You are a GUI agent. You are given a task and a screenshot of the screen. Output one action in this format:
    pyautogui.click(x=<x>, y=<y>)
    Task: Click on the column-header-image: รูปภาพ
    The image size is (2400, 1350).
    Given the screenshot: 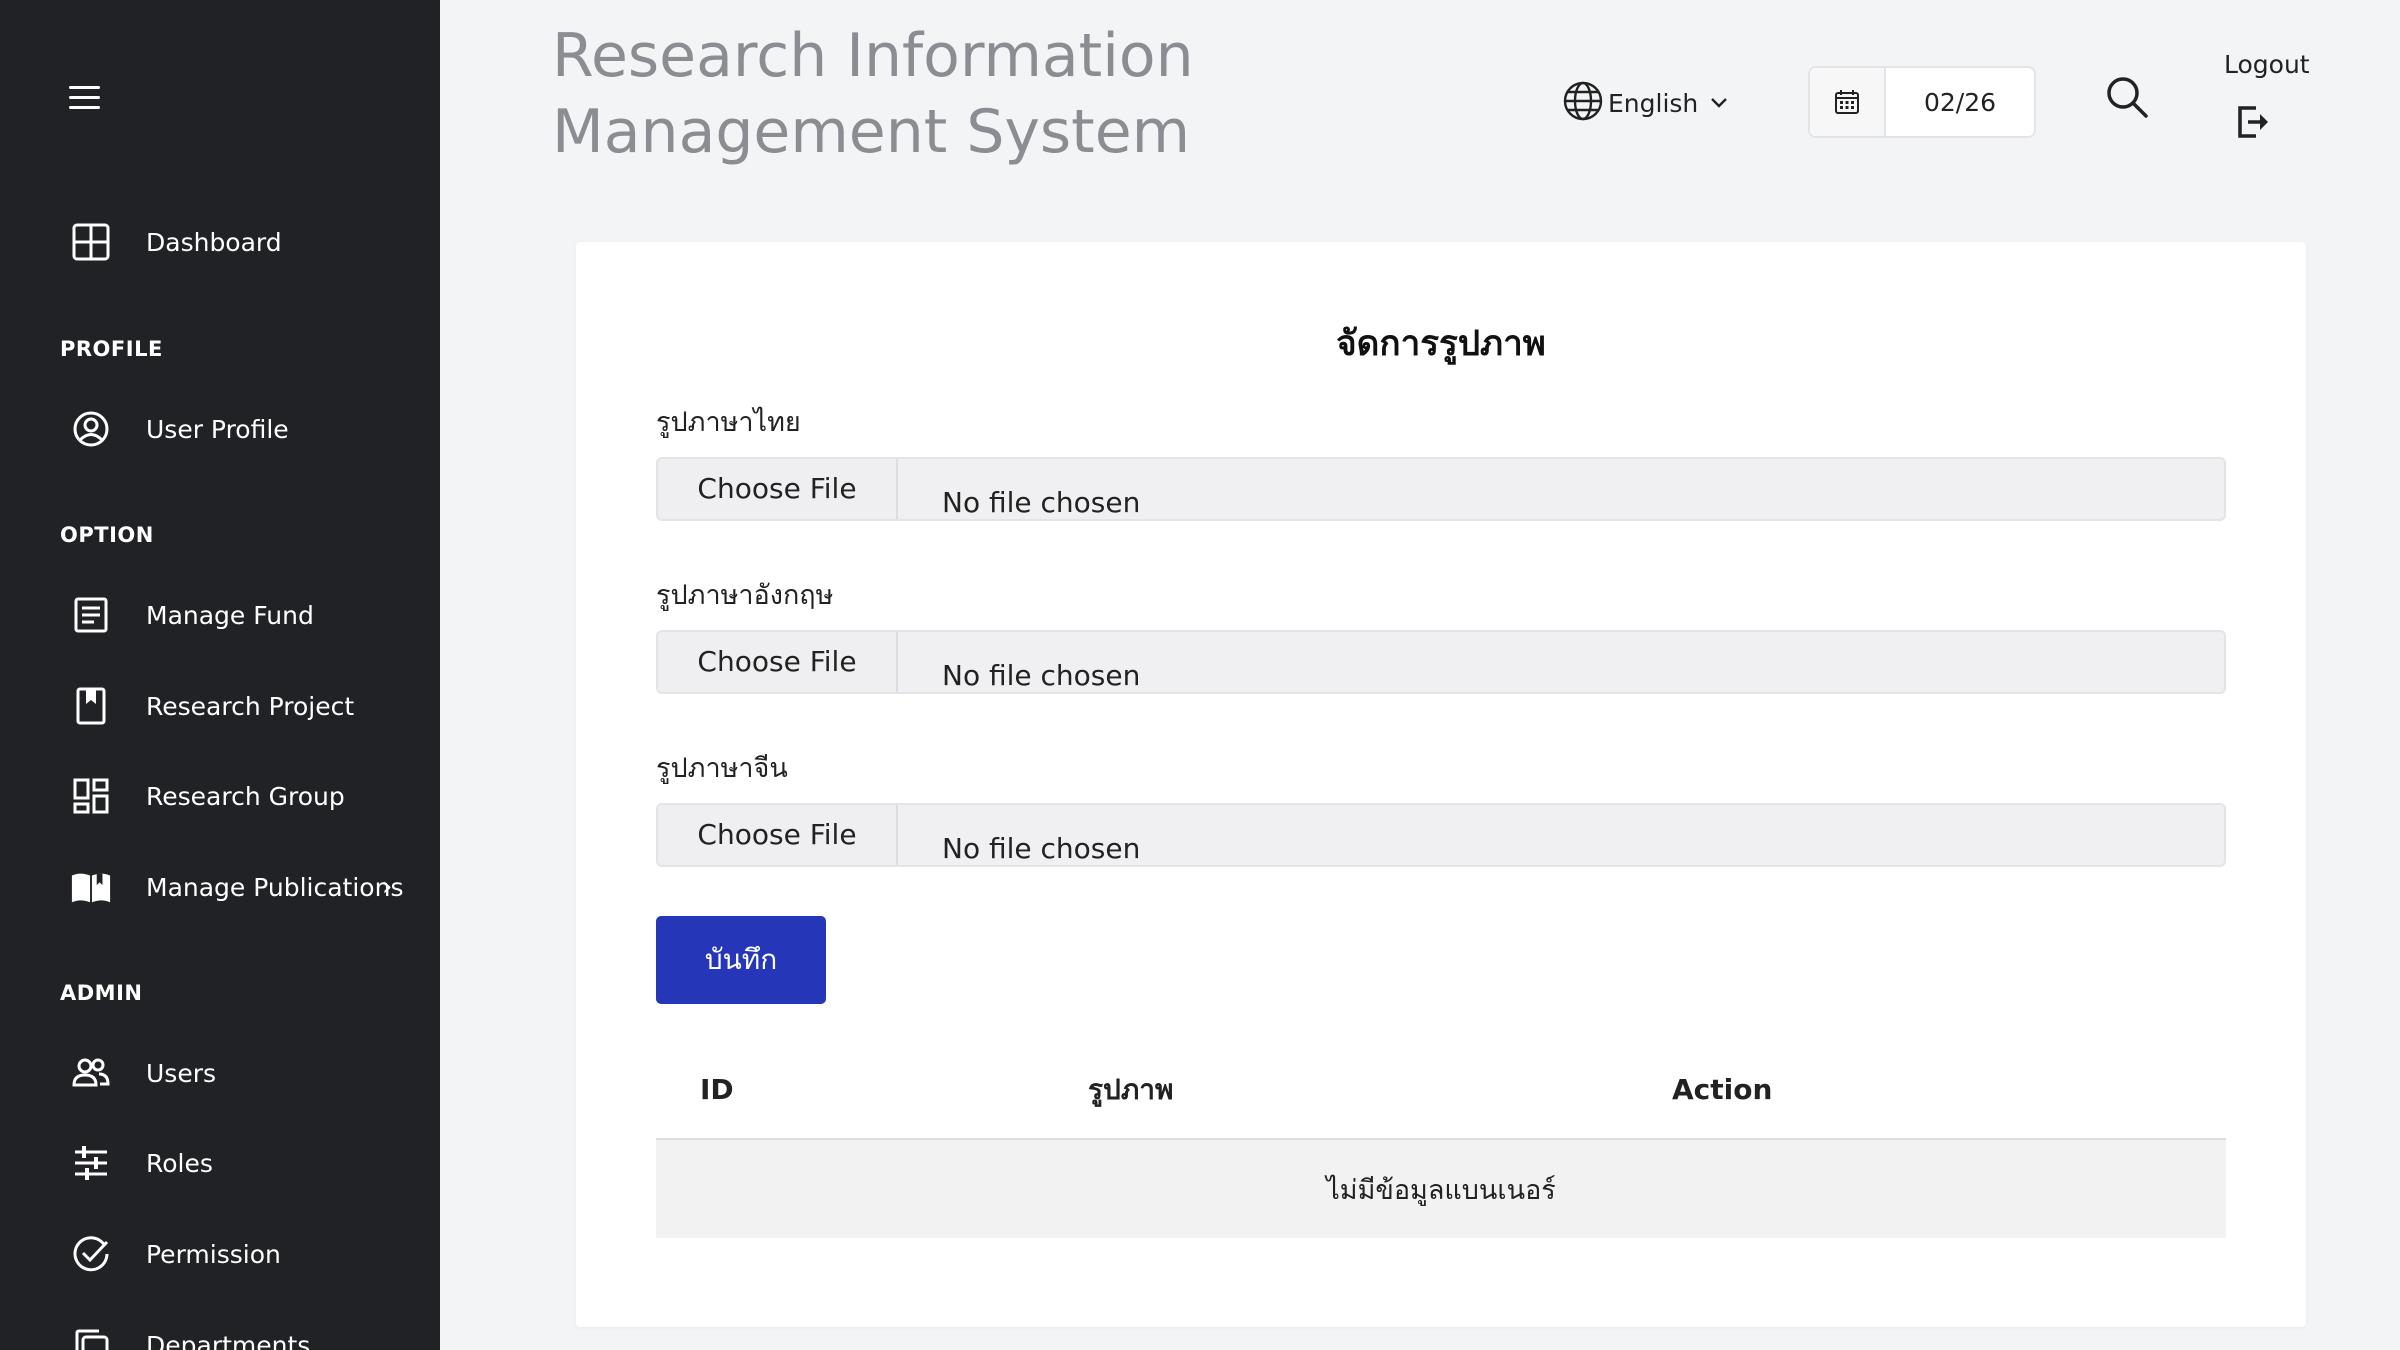 What is the action you would take?
    pyautogui.click(x=1131, y=1089)
    